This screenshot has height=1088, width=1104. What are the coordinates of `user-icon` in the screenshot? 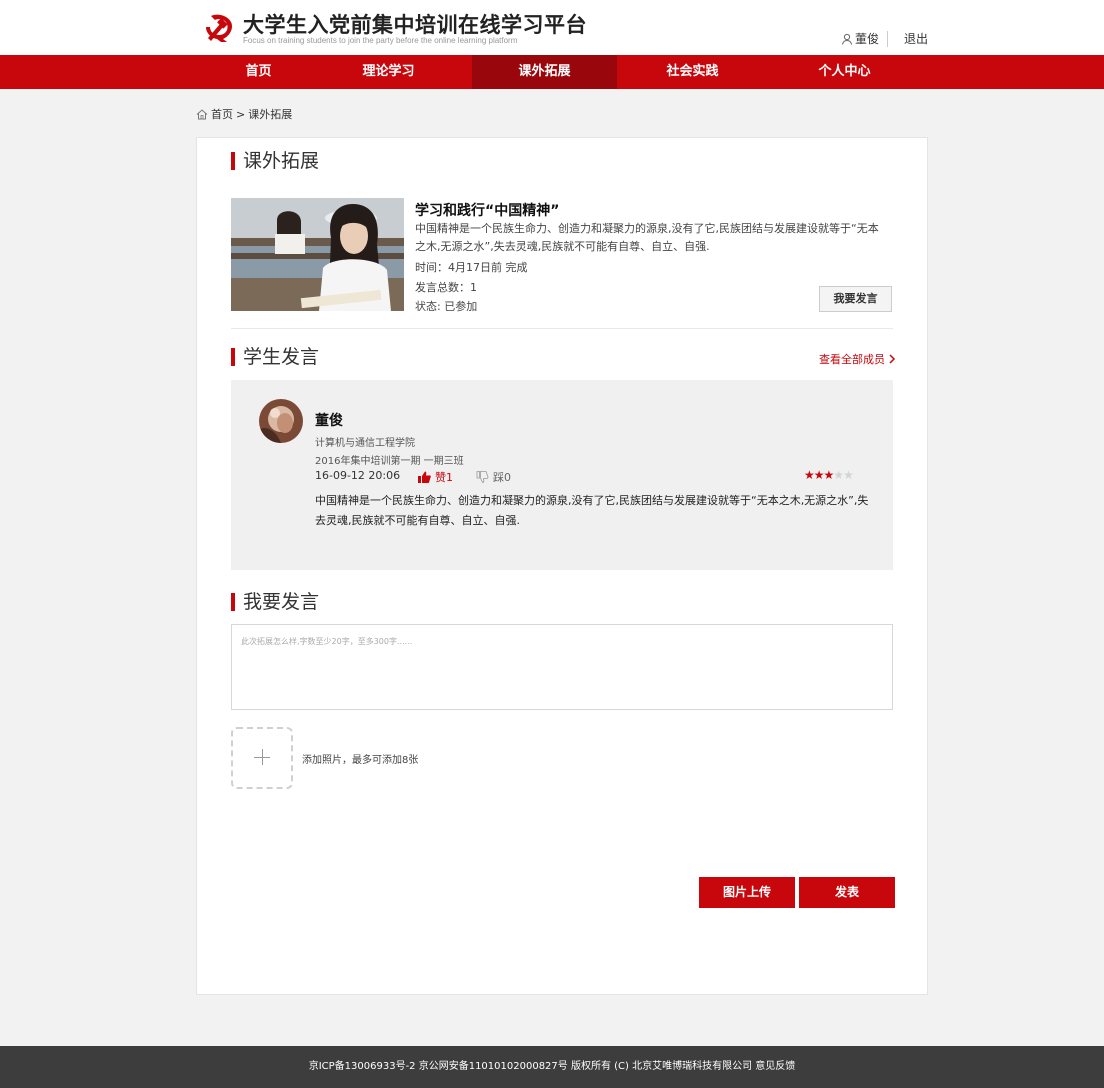 It's located at (846, 39).